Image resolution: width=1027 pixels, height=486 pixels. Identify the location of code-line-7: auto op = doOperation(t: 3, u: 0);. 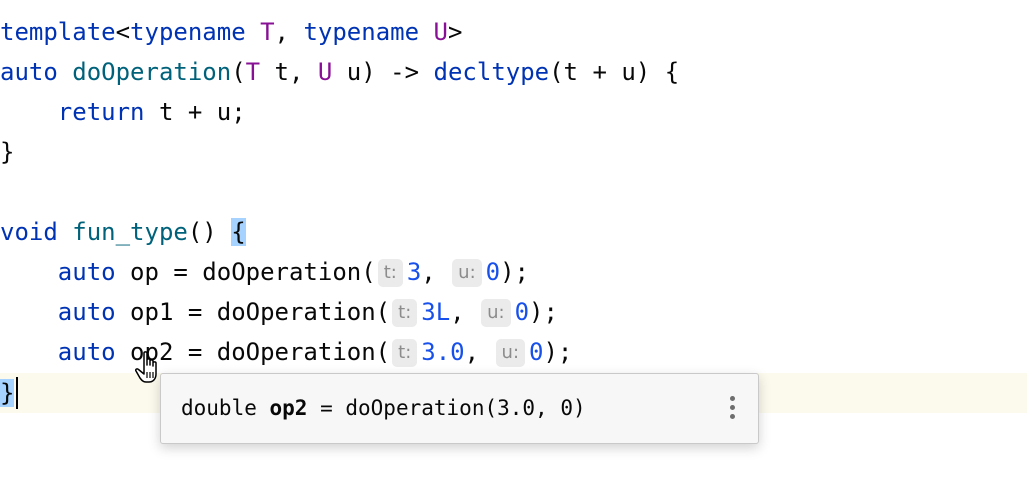
(513, 272).